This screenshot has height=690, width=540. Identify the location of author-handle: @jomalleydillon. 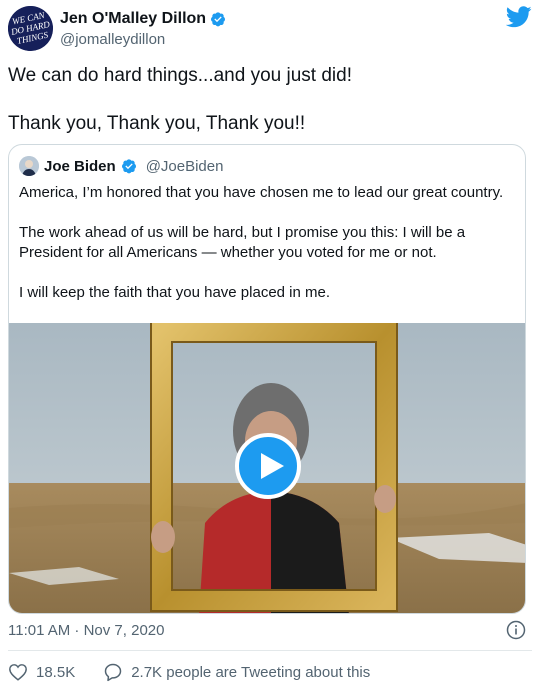
(143, 39).